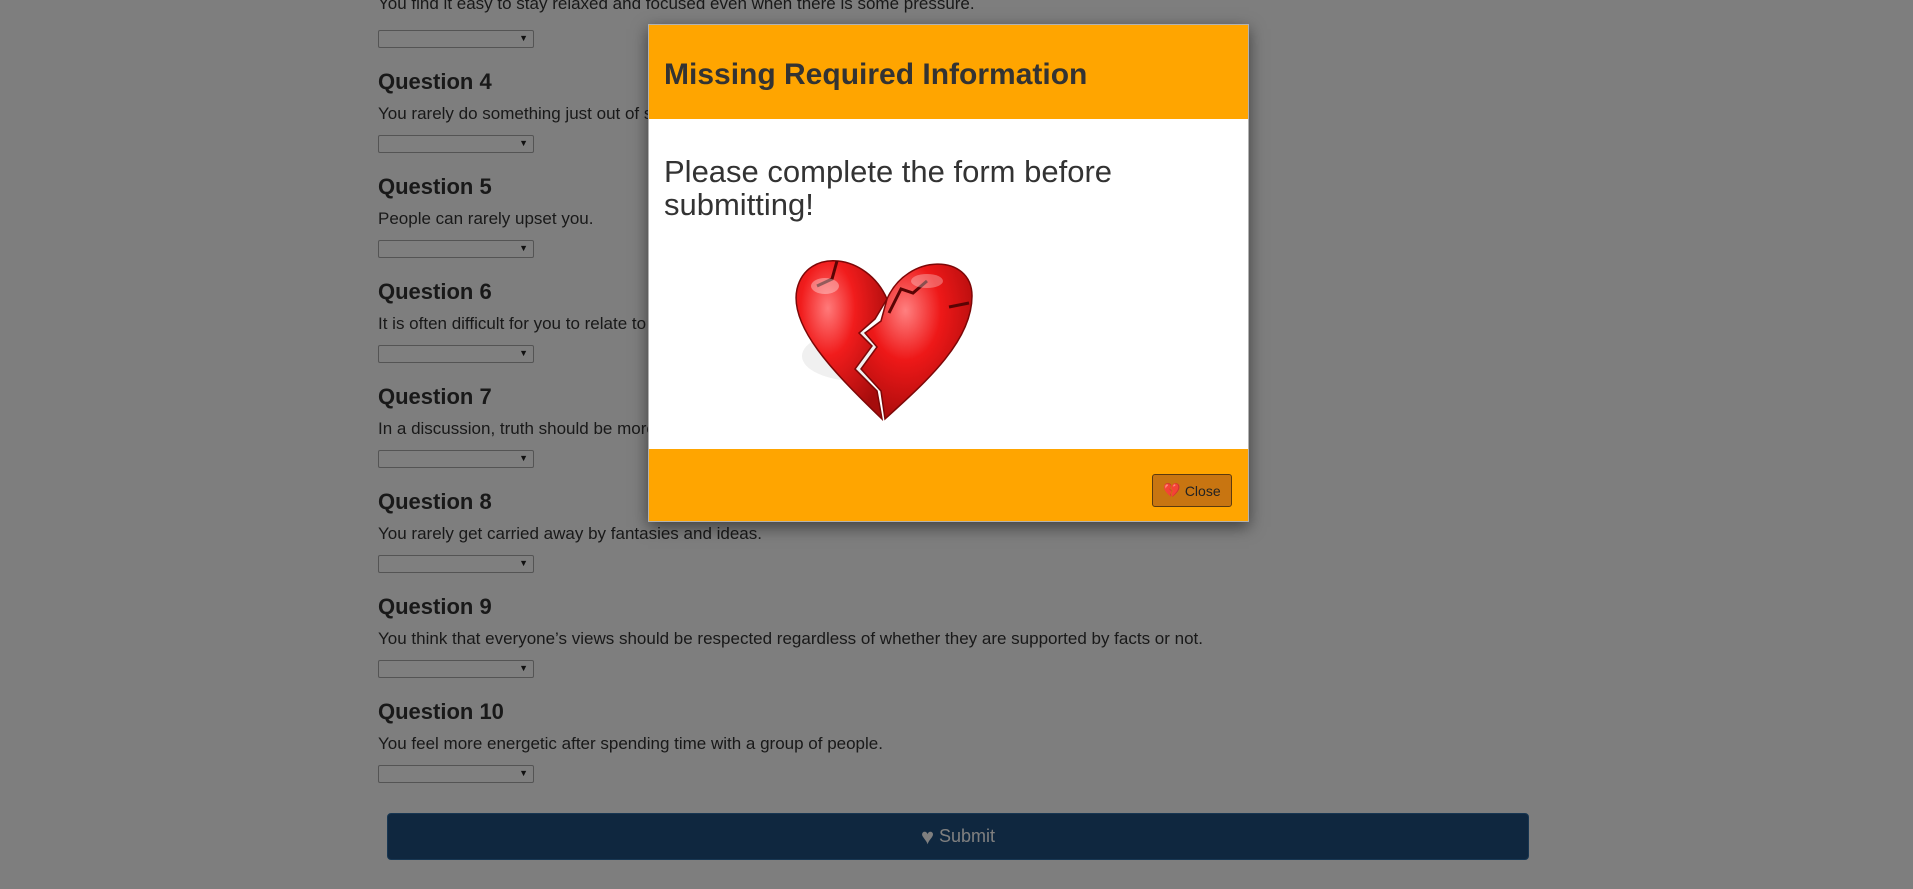 Image resolution: width=1913 pixels, height=889 pixels. Describe the element at coordinates (1172, 490) in the screenshot. I see `broken-heart-icon: 💔` at that location.